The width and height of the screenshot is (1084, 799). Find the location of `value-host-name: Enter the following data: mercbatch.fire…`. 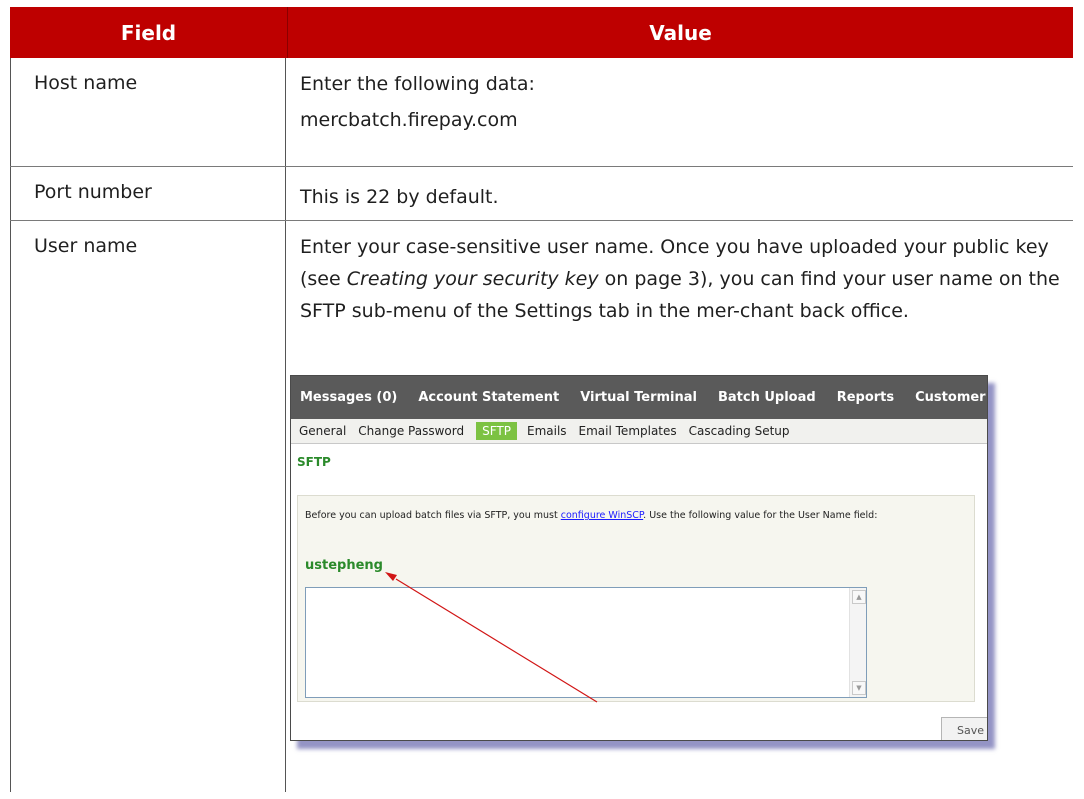

value-host-name: Enter the following data: mercbatch.fire… is located at coordinates (679, 112).